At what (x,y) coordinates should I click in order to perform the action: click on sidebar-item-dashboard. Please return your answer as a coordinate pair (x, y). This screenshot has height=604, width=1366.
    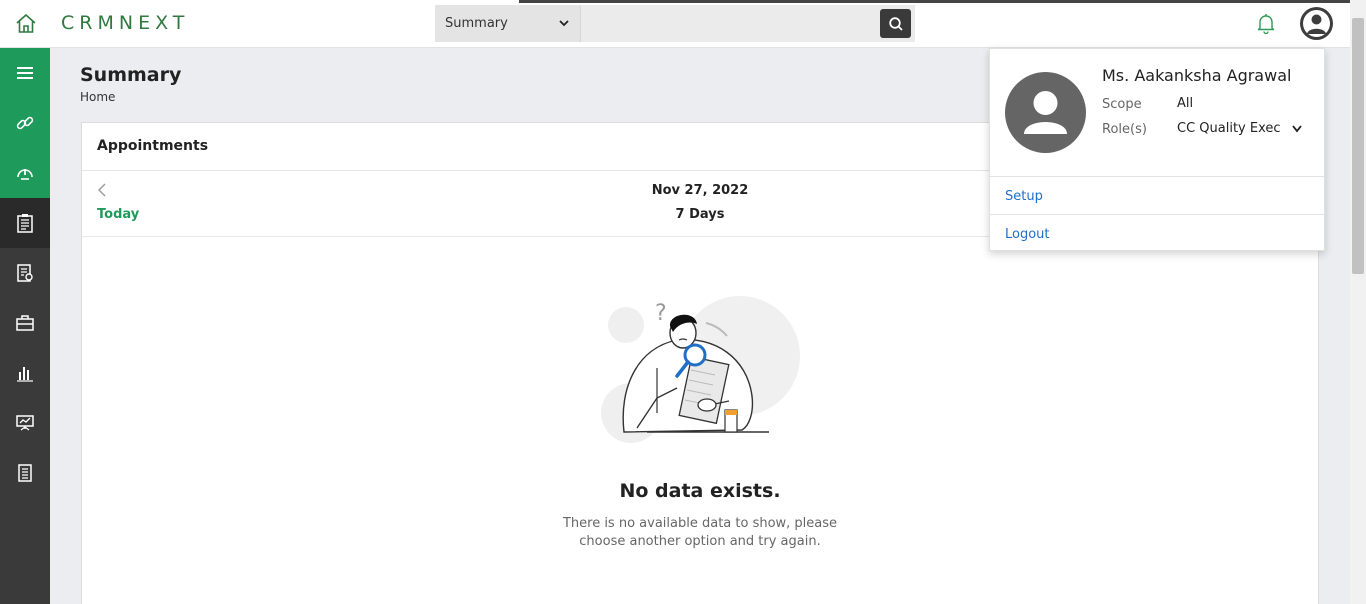
    Looking at the image, I should click on (25, 173).